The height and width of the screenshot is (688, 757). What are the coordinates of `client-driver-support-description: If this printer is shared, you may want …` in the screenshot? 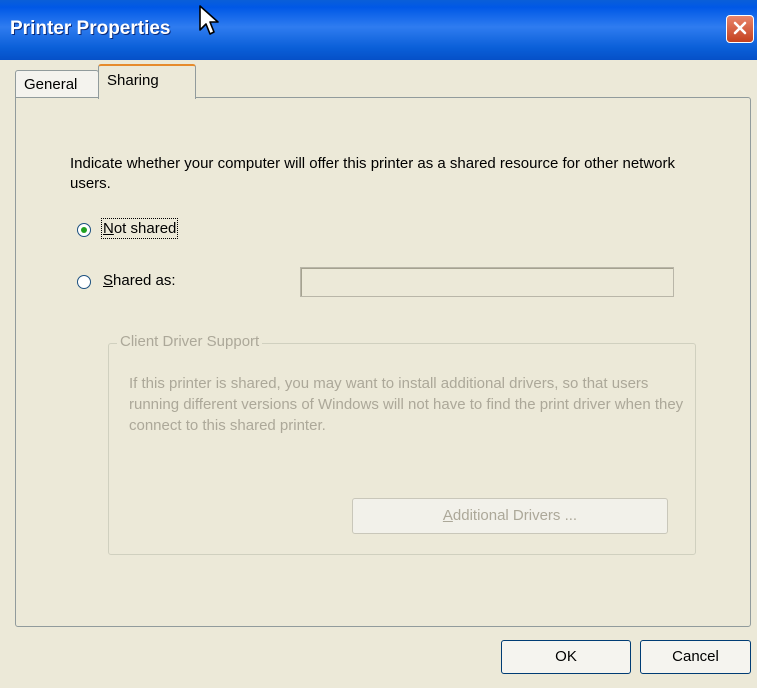 It's located at (406, 404).